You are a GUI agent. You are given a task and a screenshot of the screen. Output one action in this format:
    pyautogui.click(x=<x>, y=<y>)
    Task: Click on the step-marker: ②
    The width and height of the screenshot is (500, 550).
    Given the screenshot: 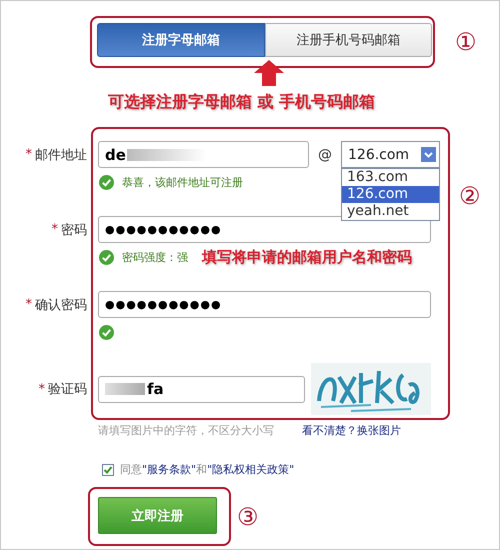 What is the action you would take?
    pyautogui.click(x=470, y=196)
    